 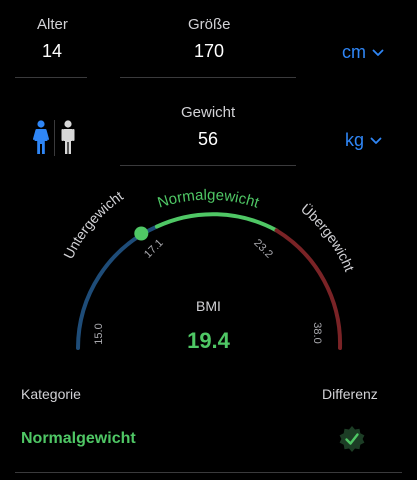 I want to click on category-header: Kategorie, so click(x=51, y=394).